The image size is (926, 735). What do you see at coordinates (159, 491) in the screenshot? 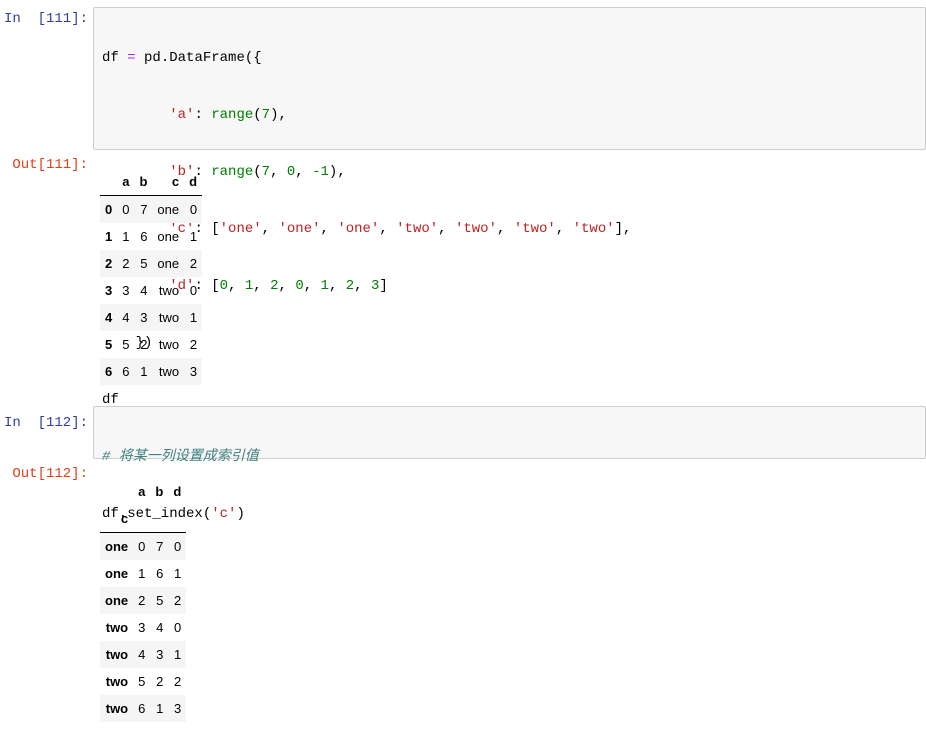
I see `column-header: b` at bounding box center [159, 491].